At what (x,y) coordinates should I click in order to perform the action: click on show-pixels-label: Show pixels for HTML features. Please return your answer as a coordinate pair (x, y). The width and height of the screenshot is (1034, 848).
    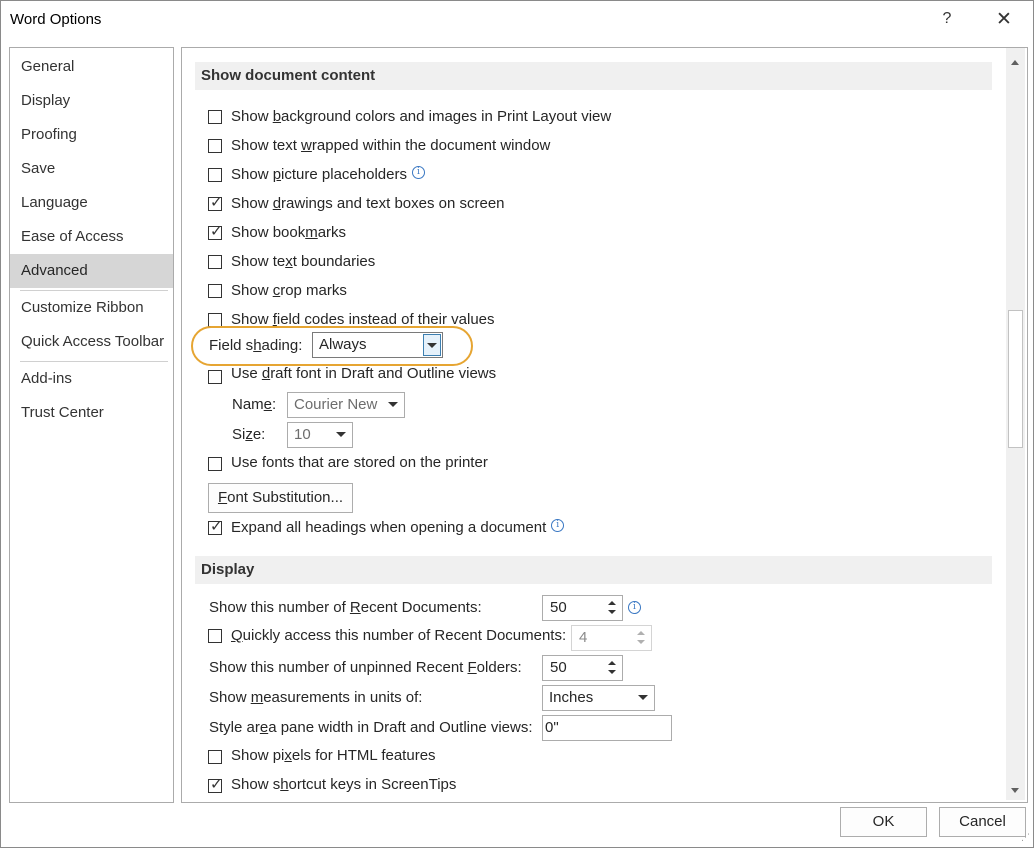
    Looking at the image, I should click on (333, 755).